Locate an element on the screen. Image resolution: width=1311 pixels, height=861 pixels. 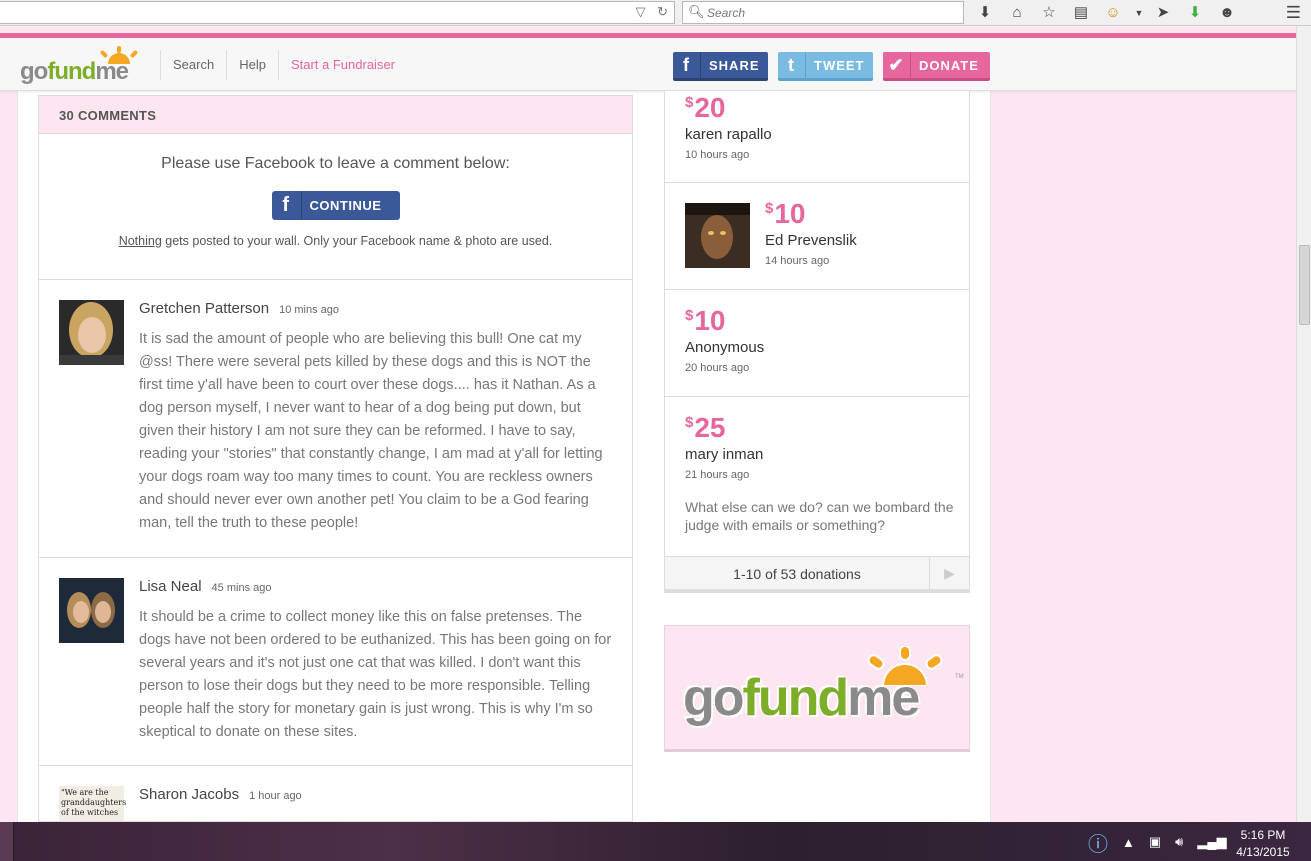
clock-date: 4/13/2015 is located at coordinates (1263, 852).